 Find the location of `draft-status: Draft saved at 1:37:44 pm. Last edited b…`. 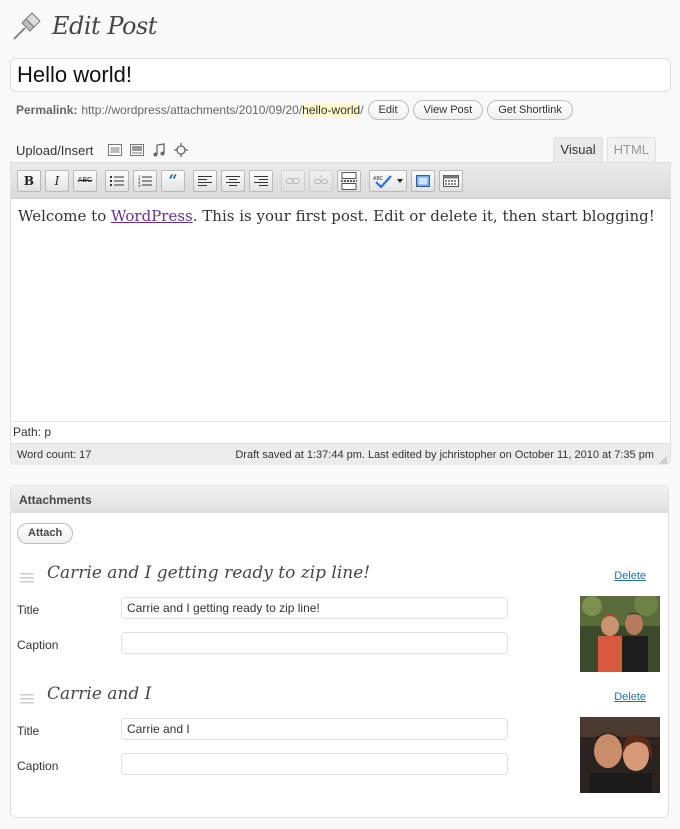

draft-status: Draft saved at 1:37:44 pm. Last edited b… is located at coordinates (444, 454).